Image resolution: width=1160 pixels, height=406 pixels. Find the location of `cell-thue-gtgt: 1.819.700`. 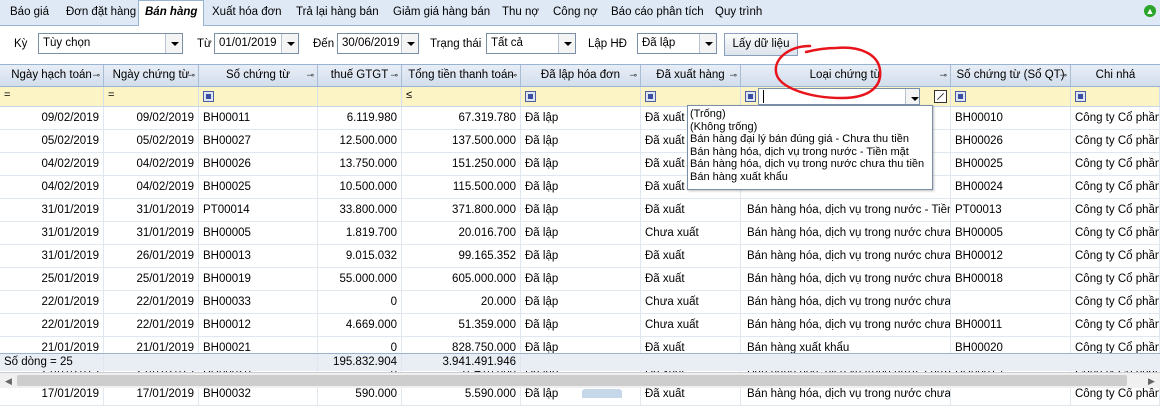

cell-thue-gtgt: 1.819.700 is located at coordinates (360, 233).